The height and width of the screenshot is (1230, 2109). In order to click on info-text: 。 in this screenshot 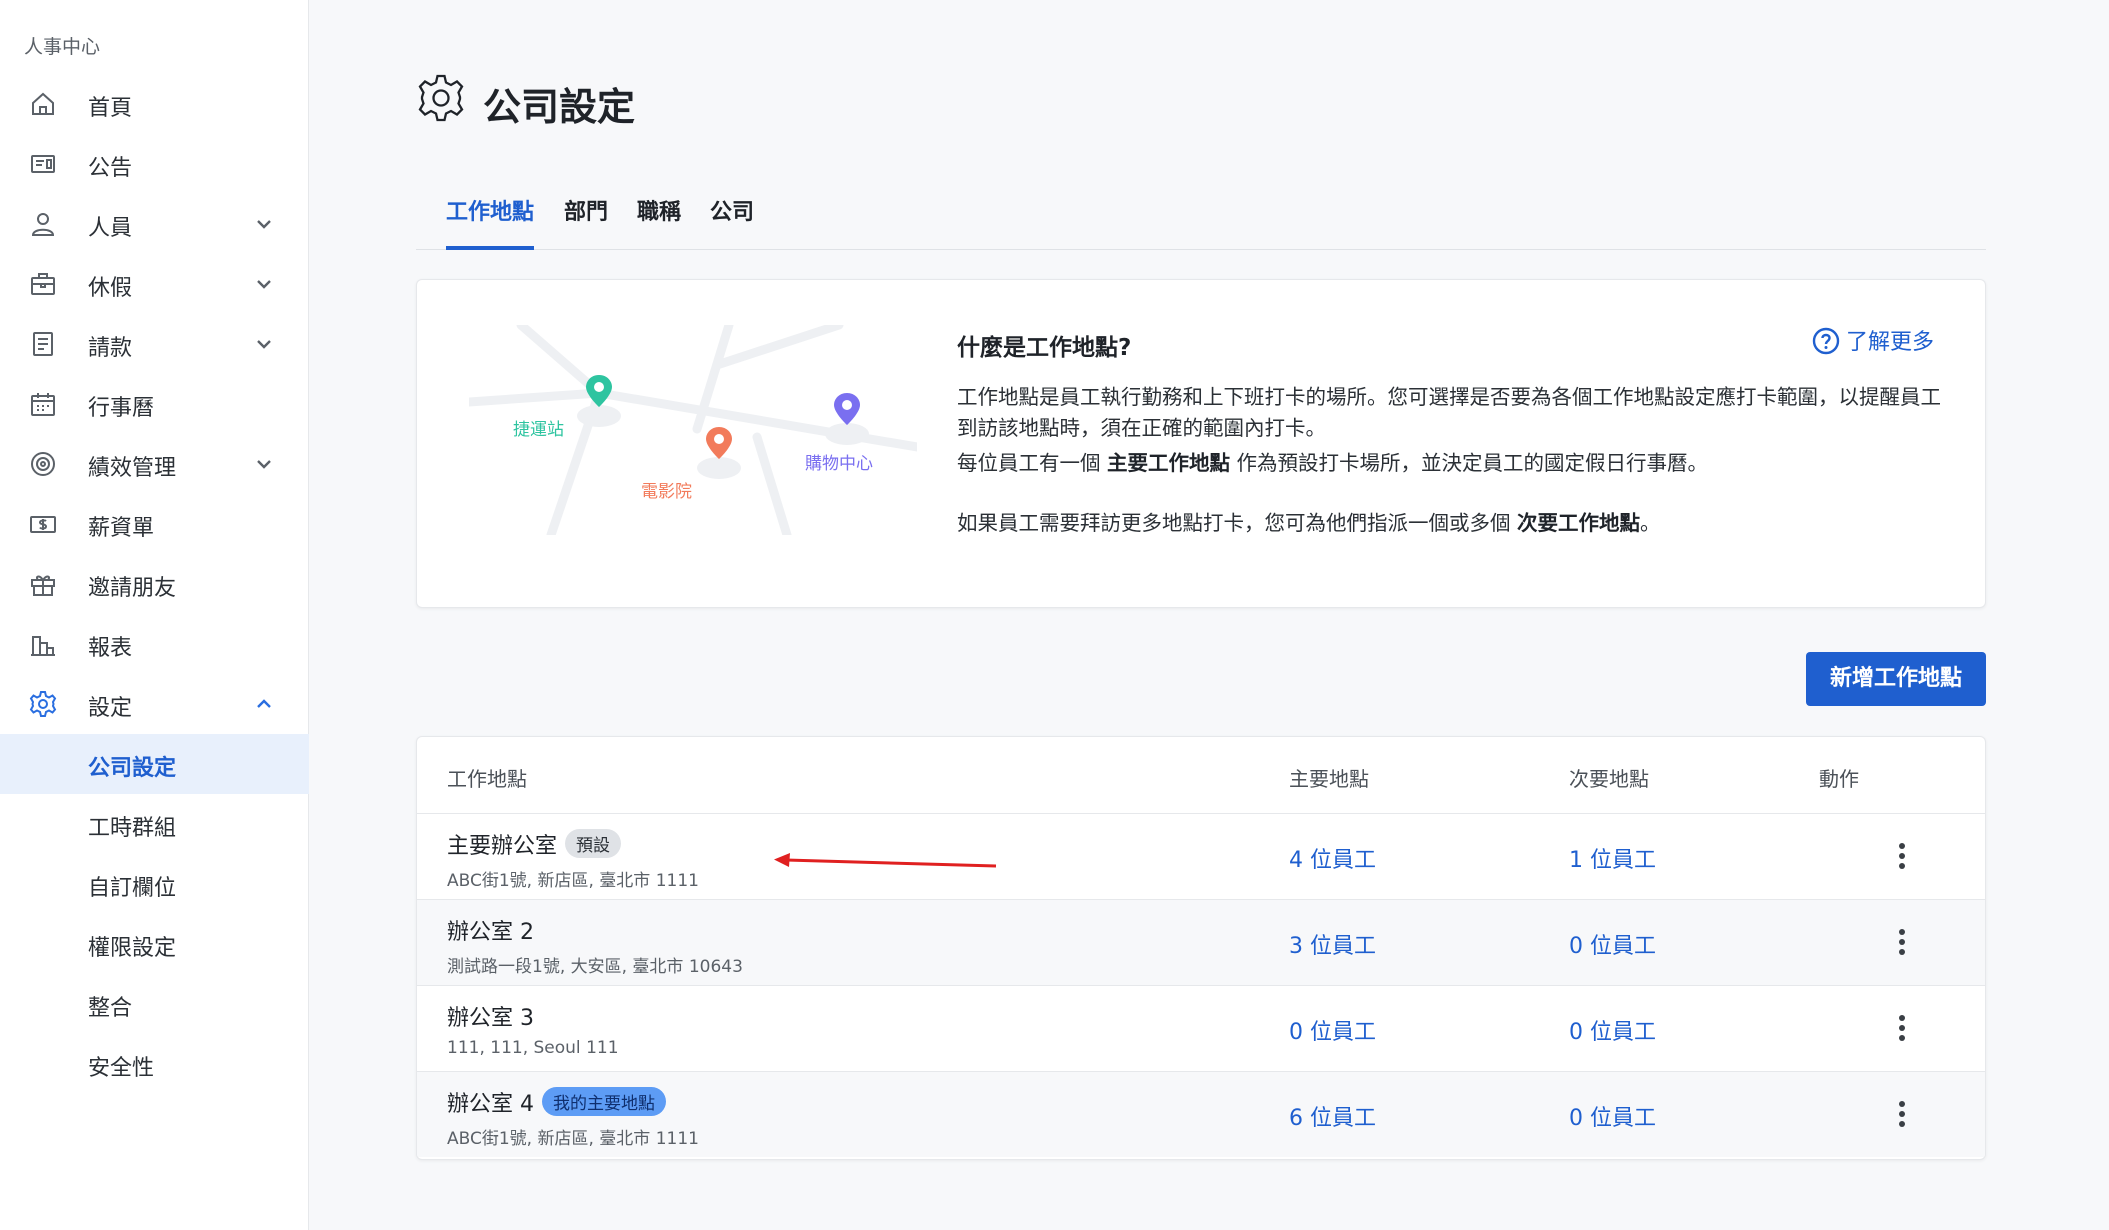, I will do `click(1650, 523)`.